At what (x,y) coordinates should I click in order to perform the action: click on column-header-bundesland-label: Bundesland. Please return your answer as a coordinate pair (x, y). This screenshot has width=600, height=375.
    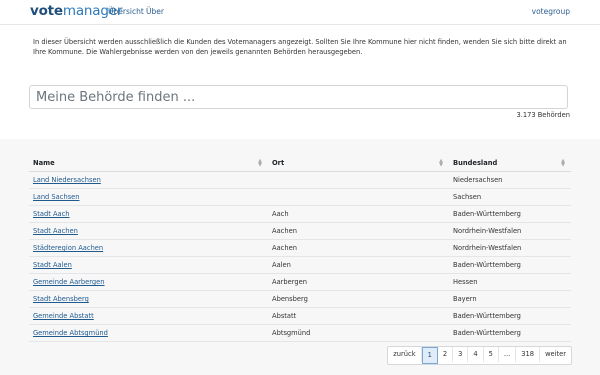
    Looking at the image, I should click on (475, 163).